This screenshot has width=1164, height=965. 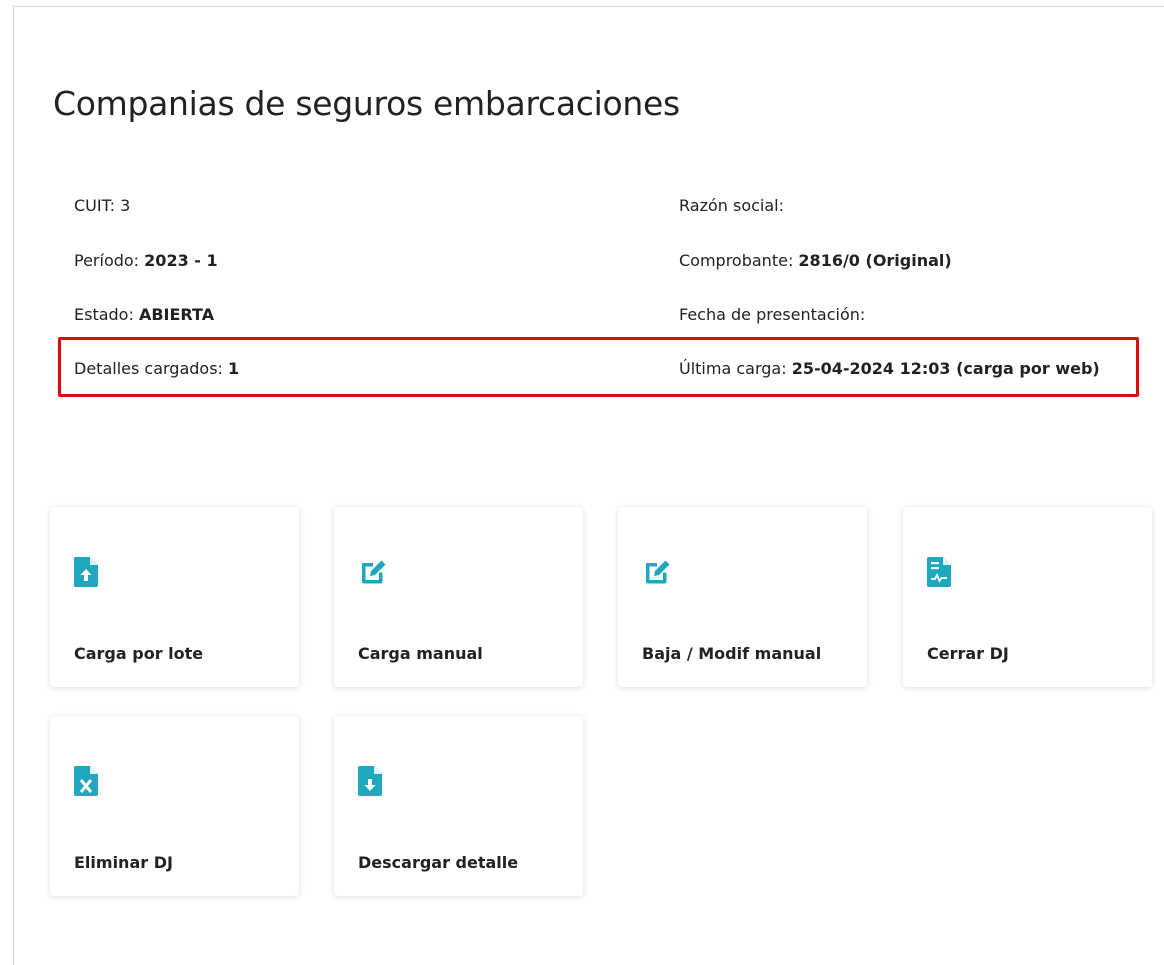 I want to click on razon-social-label: Razón social:, so click(x=731, y=205).